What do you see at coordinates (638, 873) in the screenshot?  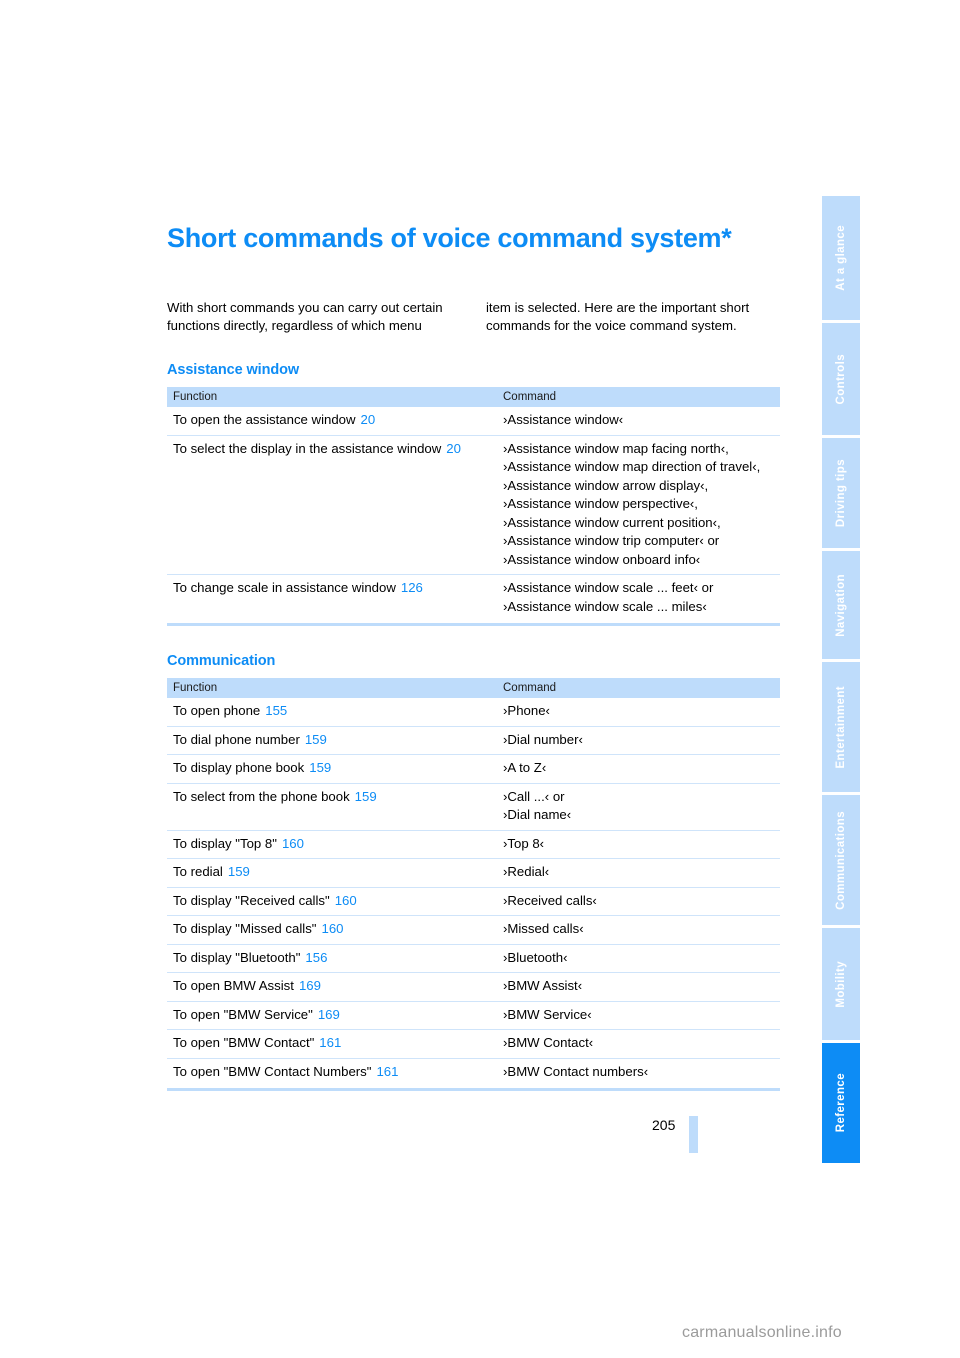 I see `command-cell: ›Redial‹` at bounding box center [638, 873].